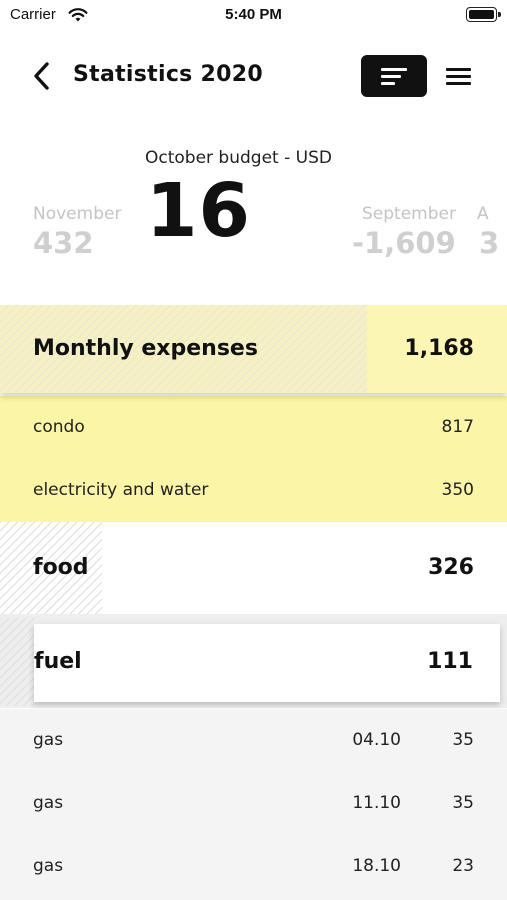 Image resolution: width=507 pixels, height=900 pixels. What do you see at coordinates (457, 427) in the screenshot?
I see `item-amount: 817` at bounding box center [457, 427].